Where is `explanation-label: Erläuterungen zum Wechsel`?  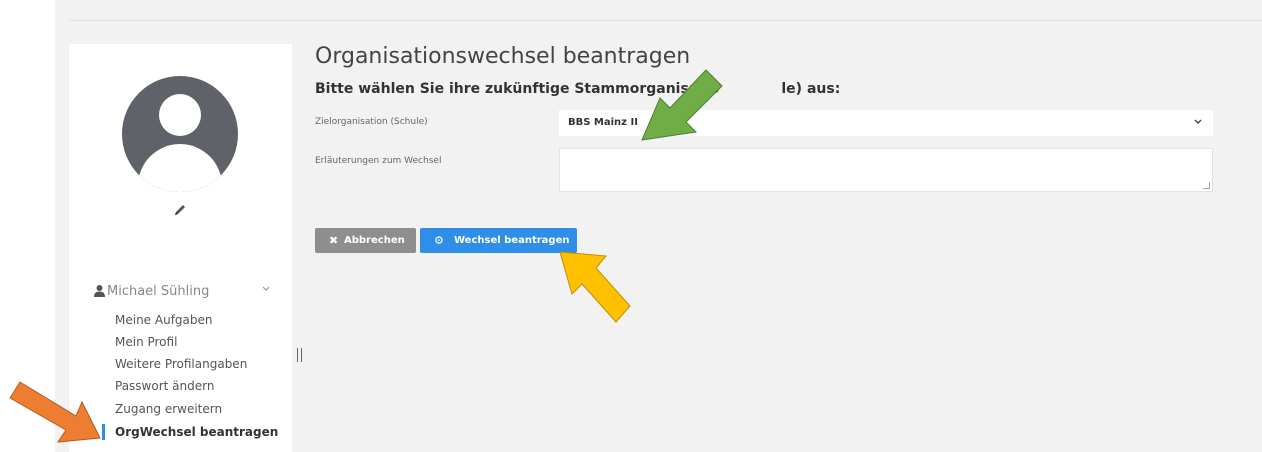 explanation-label: Erläuterungen zum Wechsel is located at coordinates (378, 161).